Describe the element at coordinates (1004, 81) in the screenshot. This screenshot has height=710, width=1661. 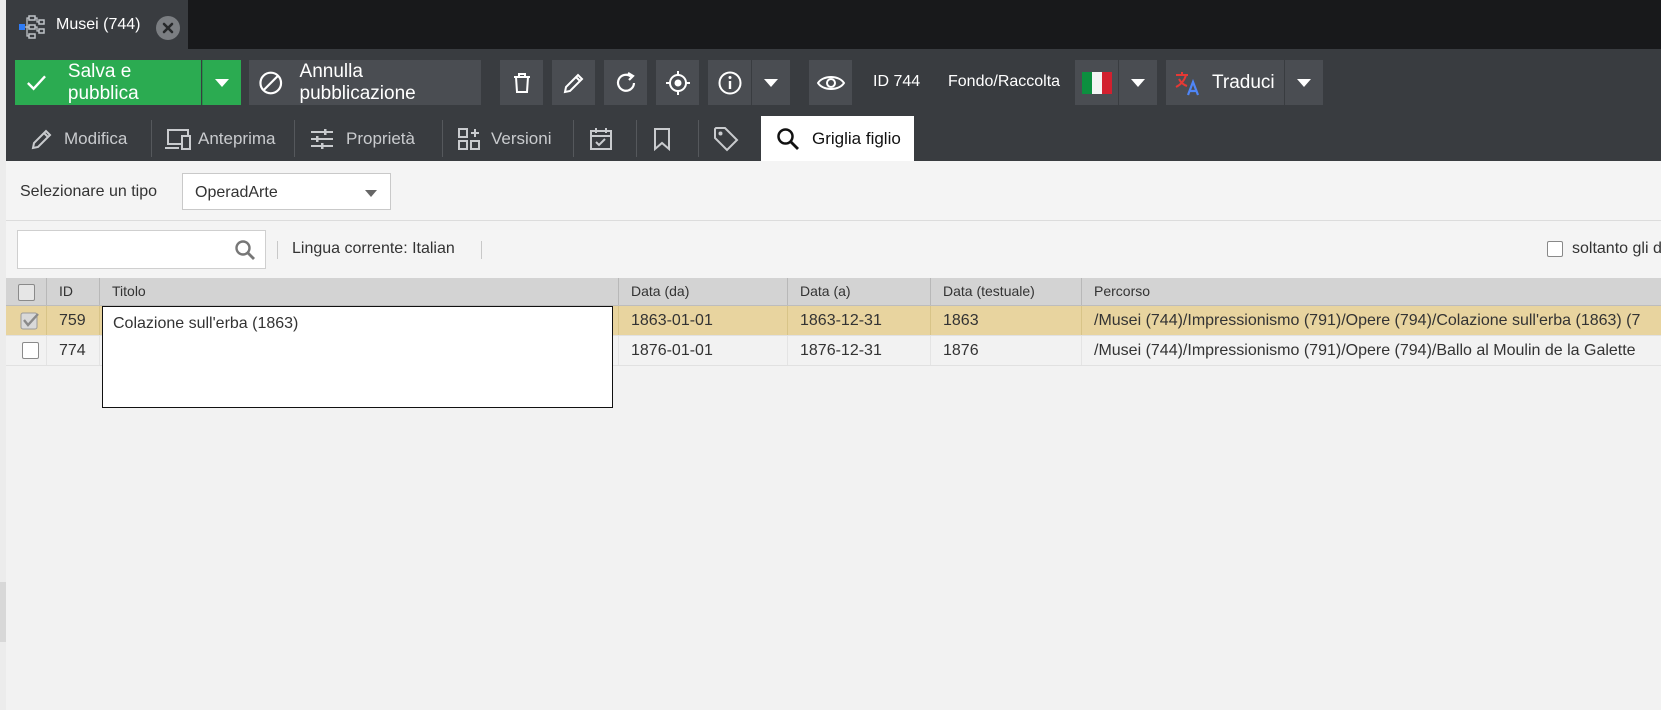
I see `fondo-raccolta-label: Fondo/Raccolta` at that location.